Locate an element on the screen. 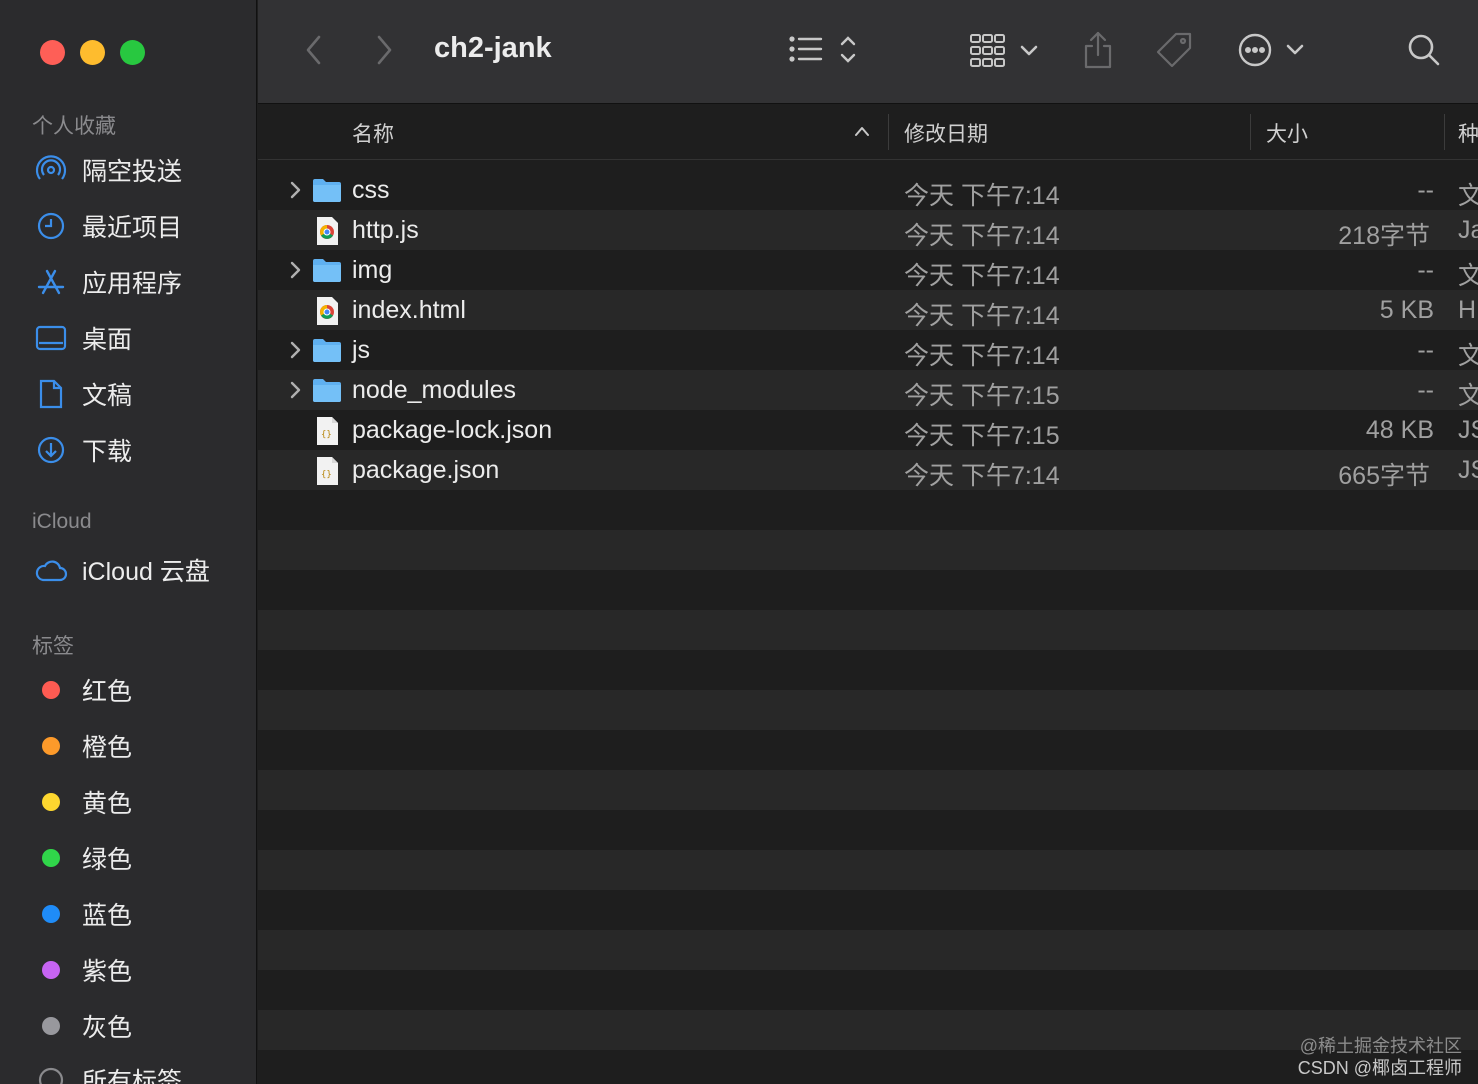 The width and height of the screenshot is (1478, 1084). sidebar-item-airdrop: 隔空投送 is located at coordinates (108, 170).